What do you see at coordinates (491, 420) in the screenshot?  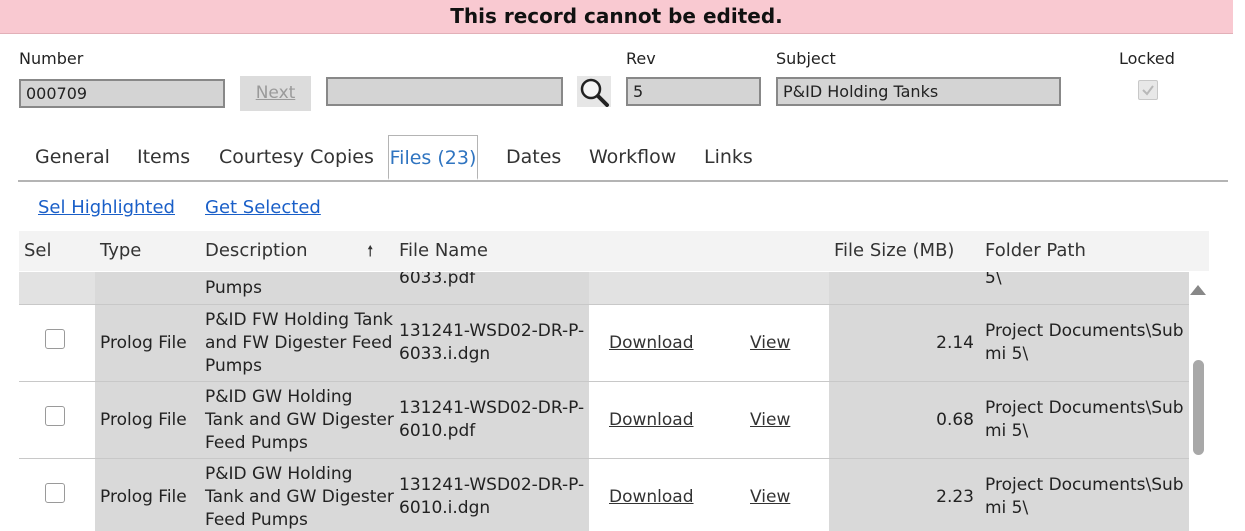 I see `row-file-name: 131241-WSD02-DR-P-6010.pdf` at bounding box center [491, 420].